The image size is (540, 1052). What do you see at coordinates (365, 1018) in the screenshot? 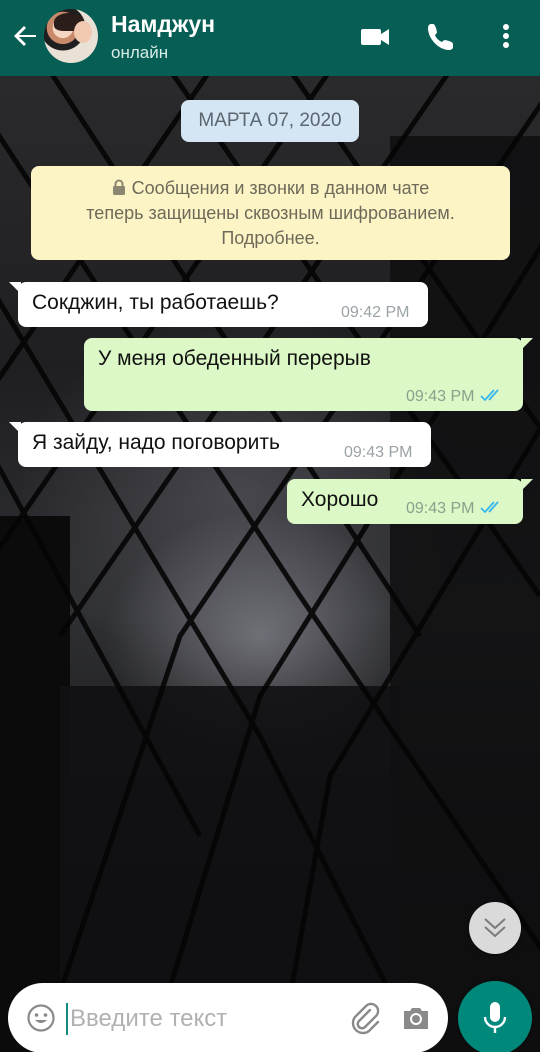
I see `attachment-paperclip-icon` at bounding box center [365, 1018].